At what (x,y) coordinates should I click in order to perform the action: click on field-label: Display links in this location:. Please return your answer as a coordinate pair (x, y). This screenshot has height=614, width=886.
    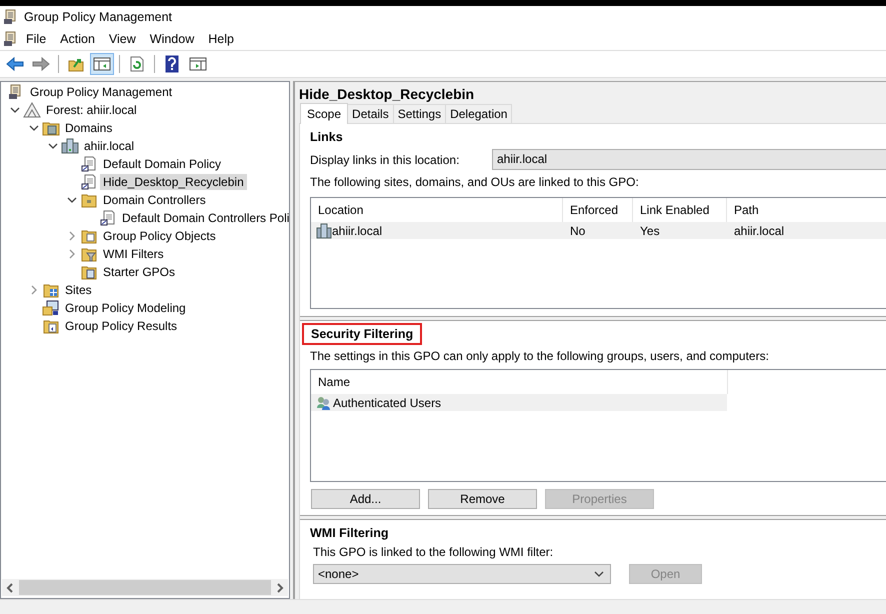
    Looking at the image, I should click on (385, 159).